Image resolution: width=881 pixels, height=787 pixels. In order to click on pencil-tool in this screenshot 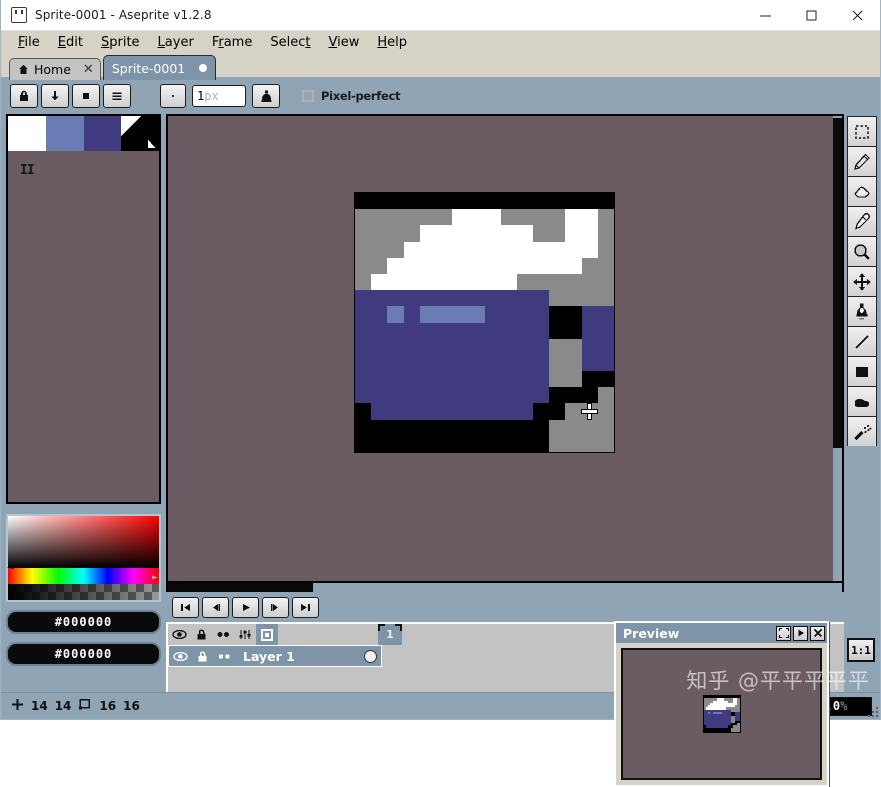, I will do `click(861, 161)`.